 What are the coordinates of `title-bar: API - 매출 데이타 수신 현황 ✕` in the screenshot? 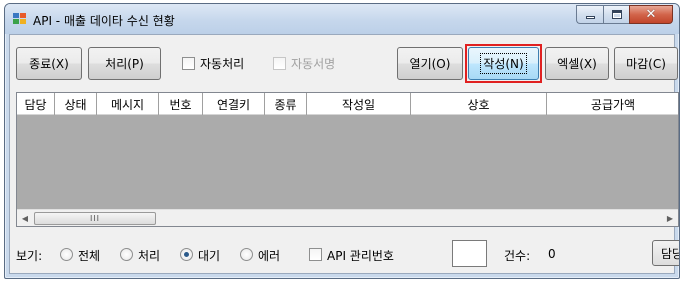 It's located at (342, 19).